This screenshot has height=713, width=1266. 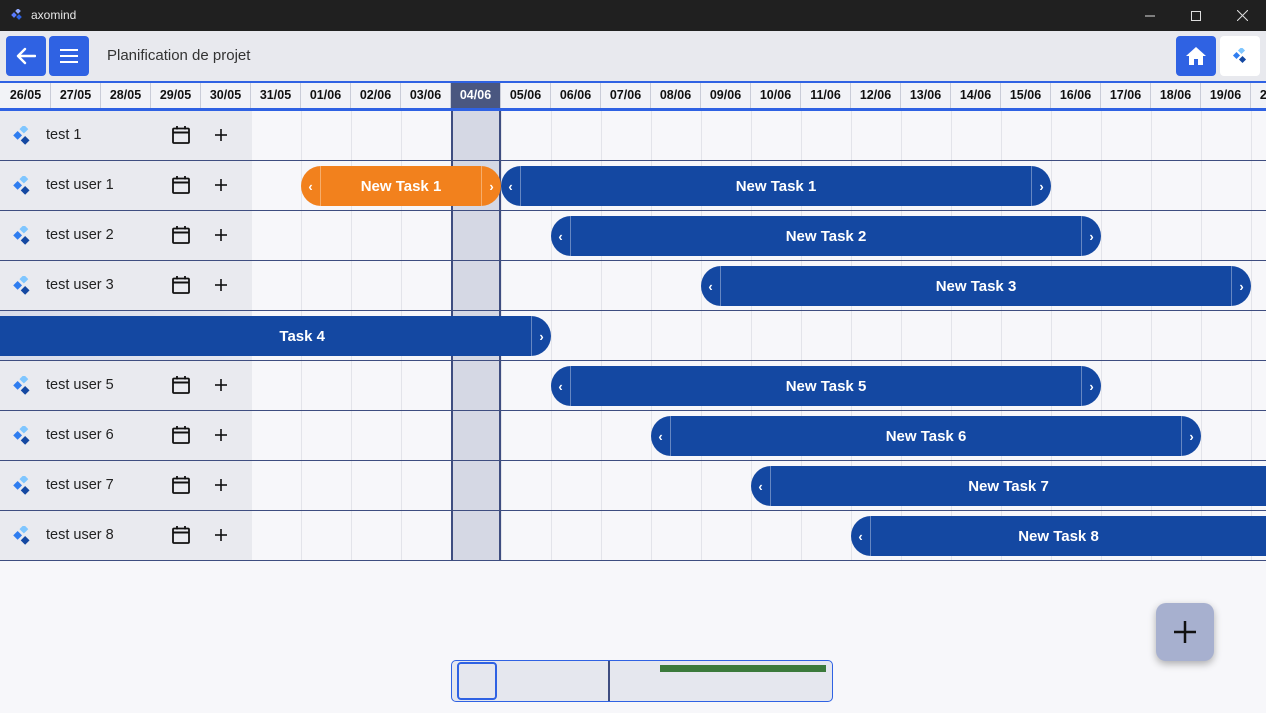 What do you see at coordinates (876, 95) in the screenshot?
I see `date-cell: 12/06` at bounding box center [876, 95].